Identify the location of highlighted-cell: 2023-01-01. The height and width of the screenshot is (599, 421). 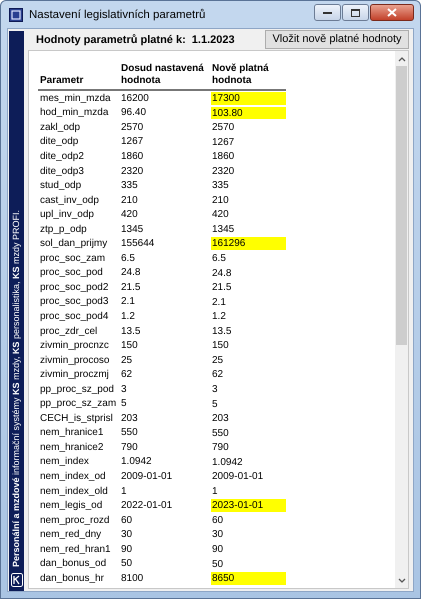
(248, 505).